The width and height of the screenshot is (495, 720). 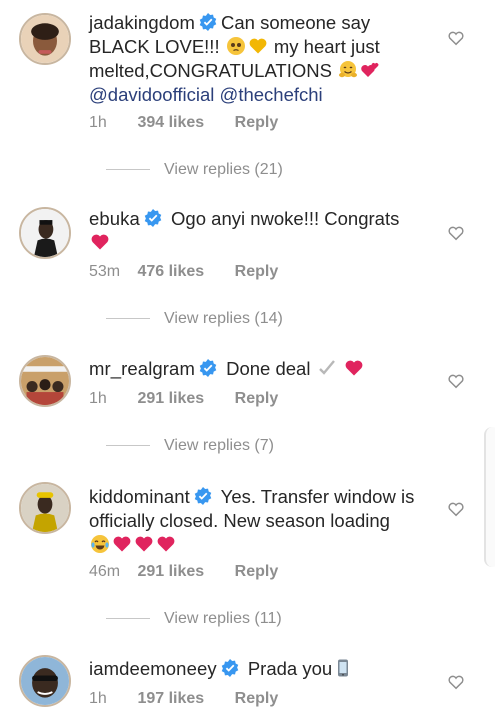 I want to click on yellow-heart-icon, so click(x=258, y=46).